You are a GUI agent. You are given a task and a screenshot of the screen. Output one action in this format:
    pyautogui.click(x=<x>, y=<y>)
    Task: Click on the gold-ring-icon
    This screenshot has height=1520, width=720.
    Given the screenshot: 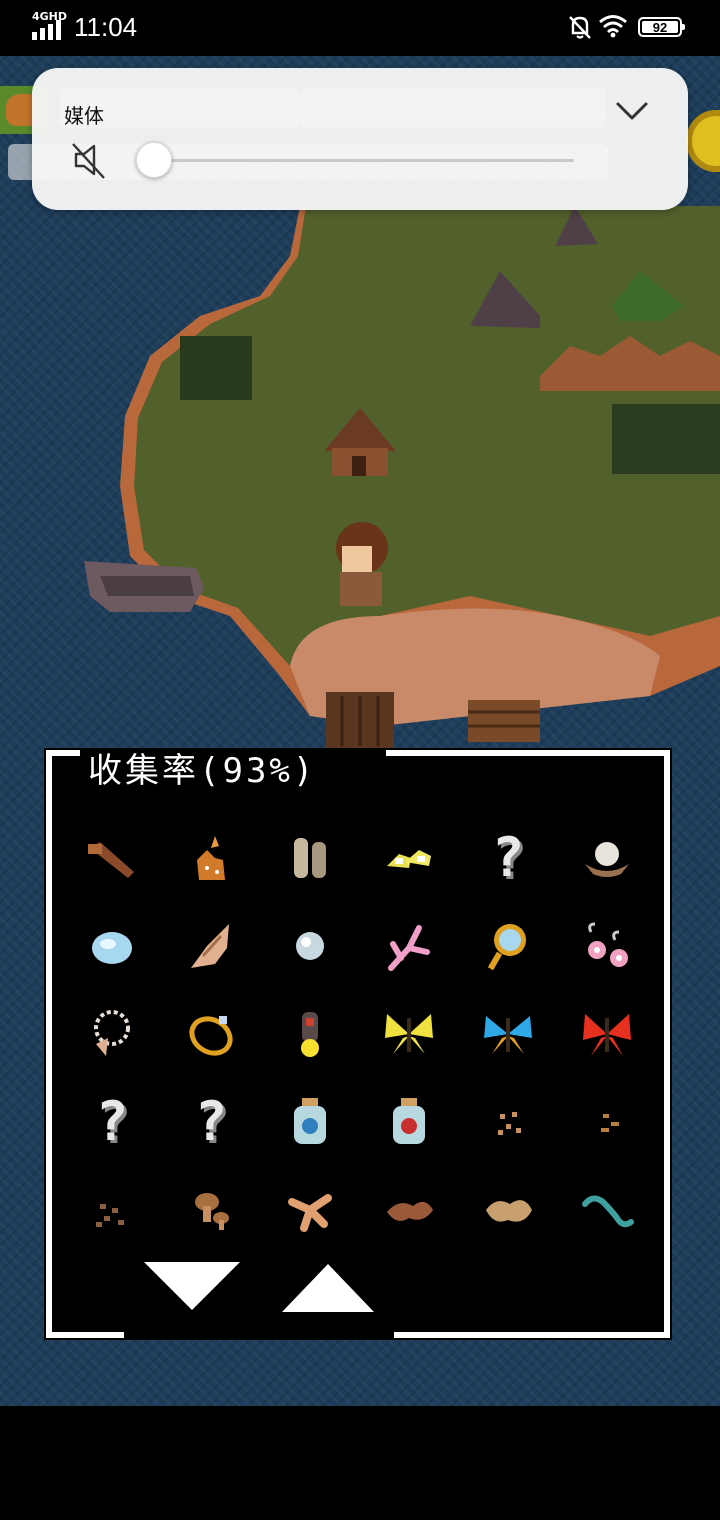 What is the action you would take?
    pyautogui.click(x=211, y=1036)
    